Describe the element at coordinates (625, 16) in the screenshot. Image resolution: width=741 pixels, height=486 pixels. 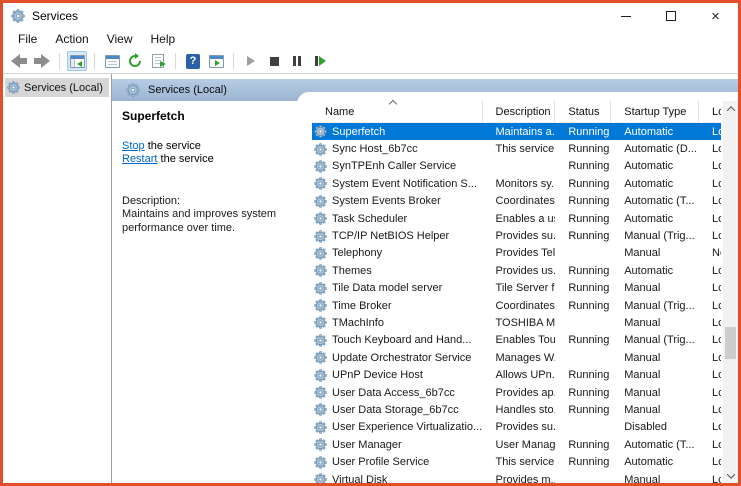
I see `minimize-button` at that location.